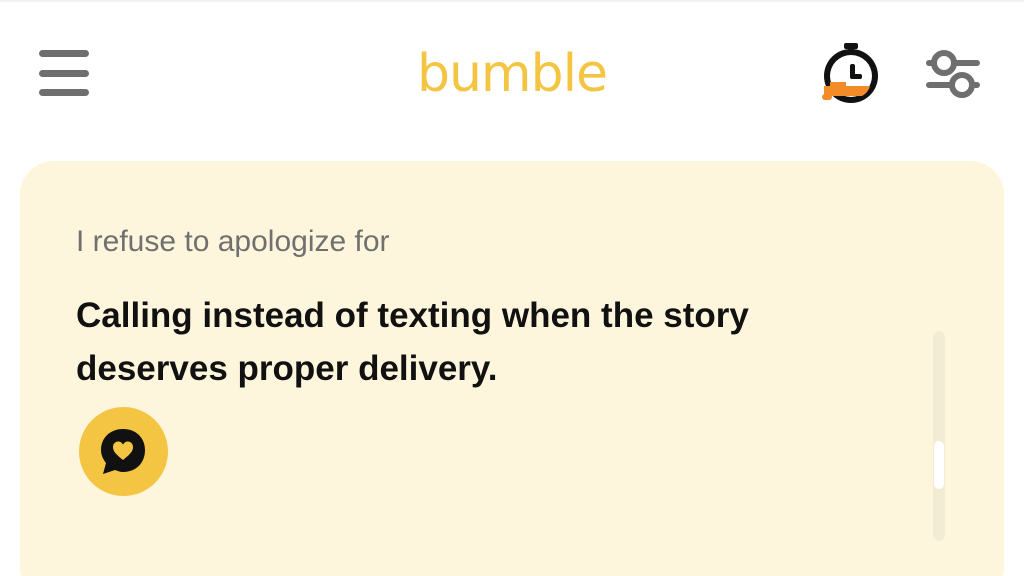  I want to click on card-scrollbar, so click(939, 436).